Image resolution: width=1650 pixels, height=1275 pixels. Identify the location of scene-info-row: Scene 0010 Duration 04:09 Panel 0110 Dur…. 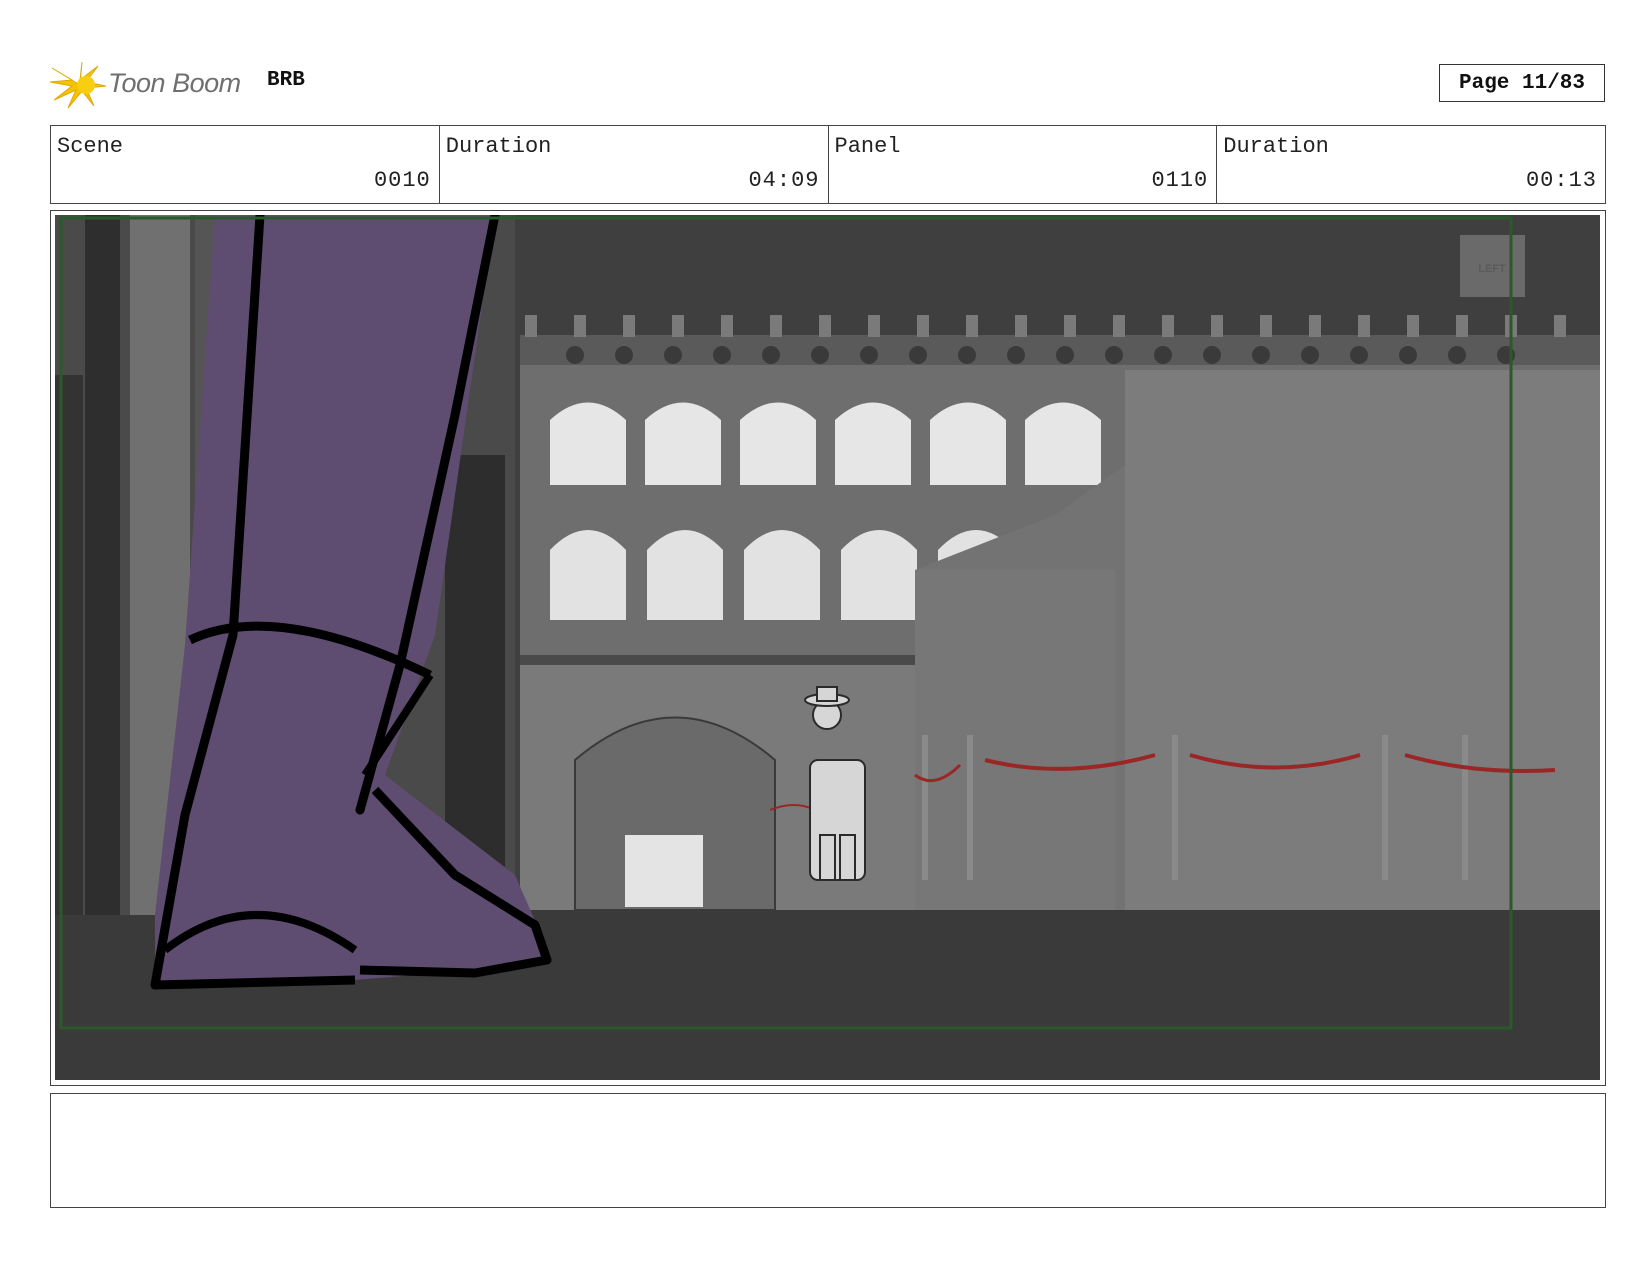
(828, 164).